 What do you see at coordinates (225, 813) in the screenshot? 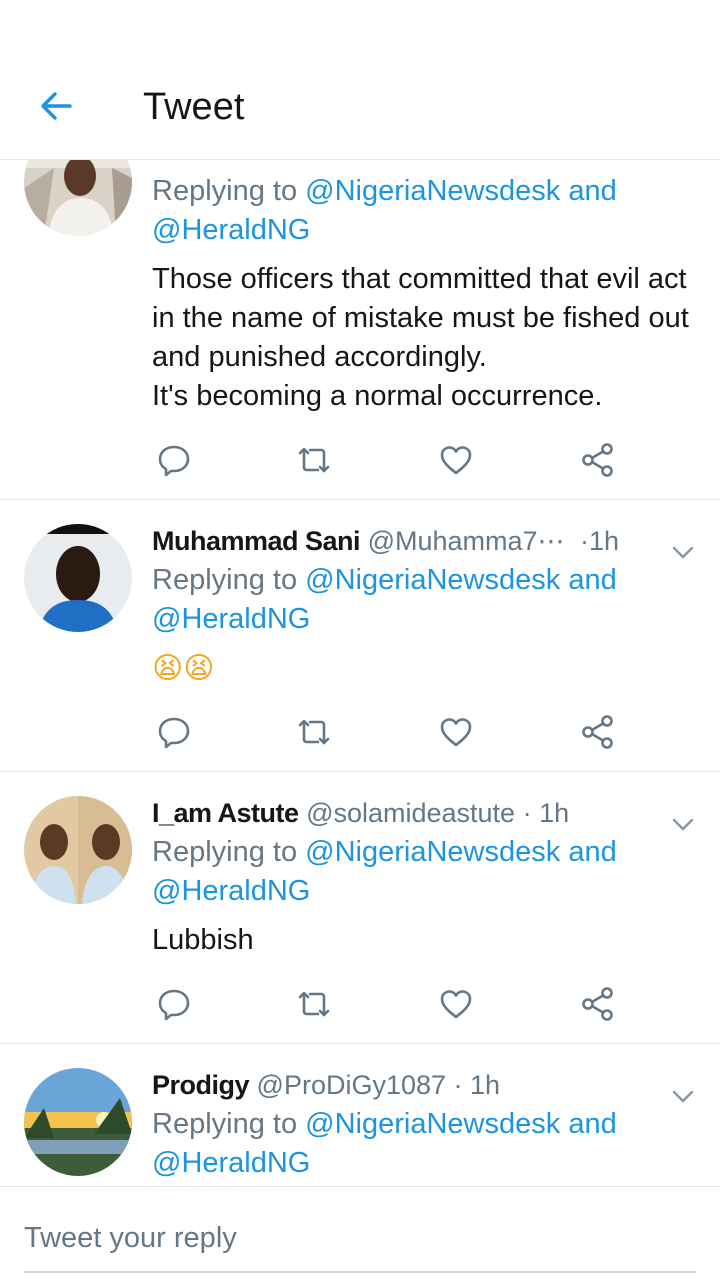
I see `display-name: I_am Astute` at bounding box center [225, 813].